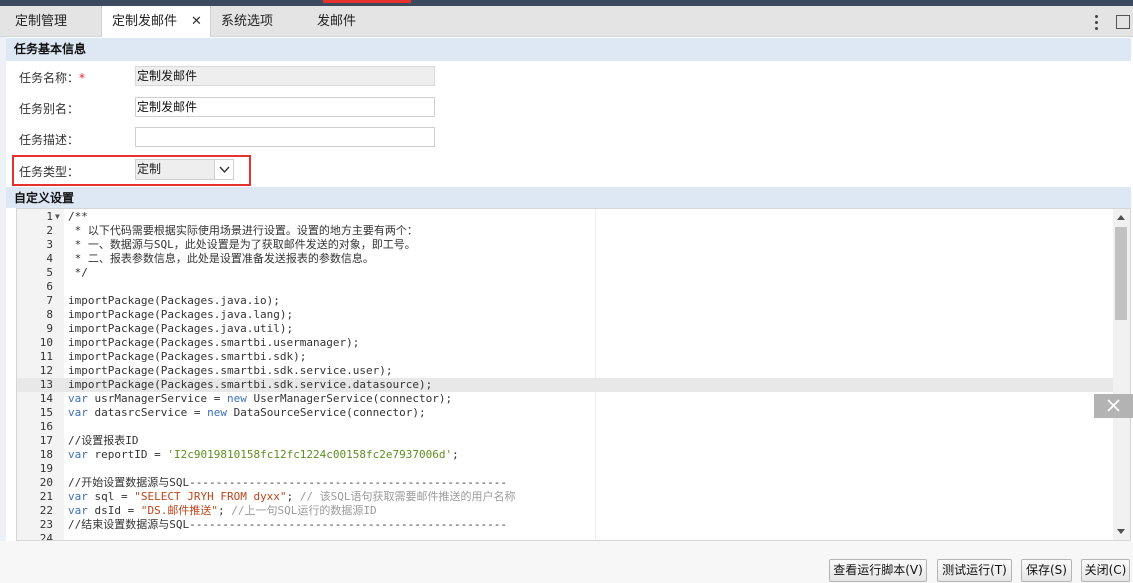 The height and width of the screenshot is (583, 1133). What do you see at coordinates (285, 76) in the screenshot?
I see `task-name-field: 定制发邮件` at bounding box center [285, 76].